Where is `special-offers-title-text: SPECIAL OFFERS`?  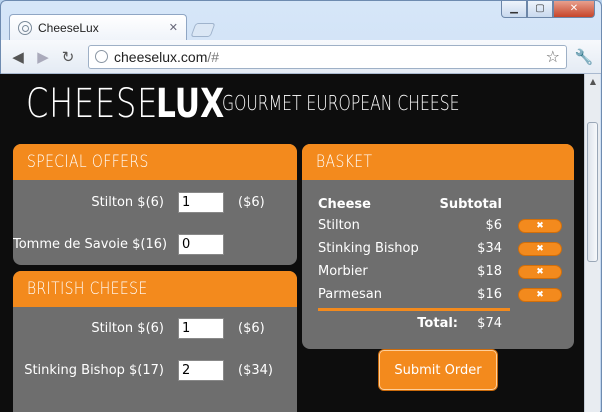 special-offers-title-text: SPECIAL OFFERS is located at coordinates (88, 162).